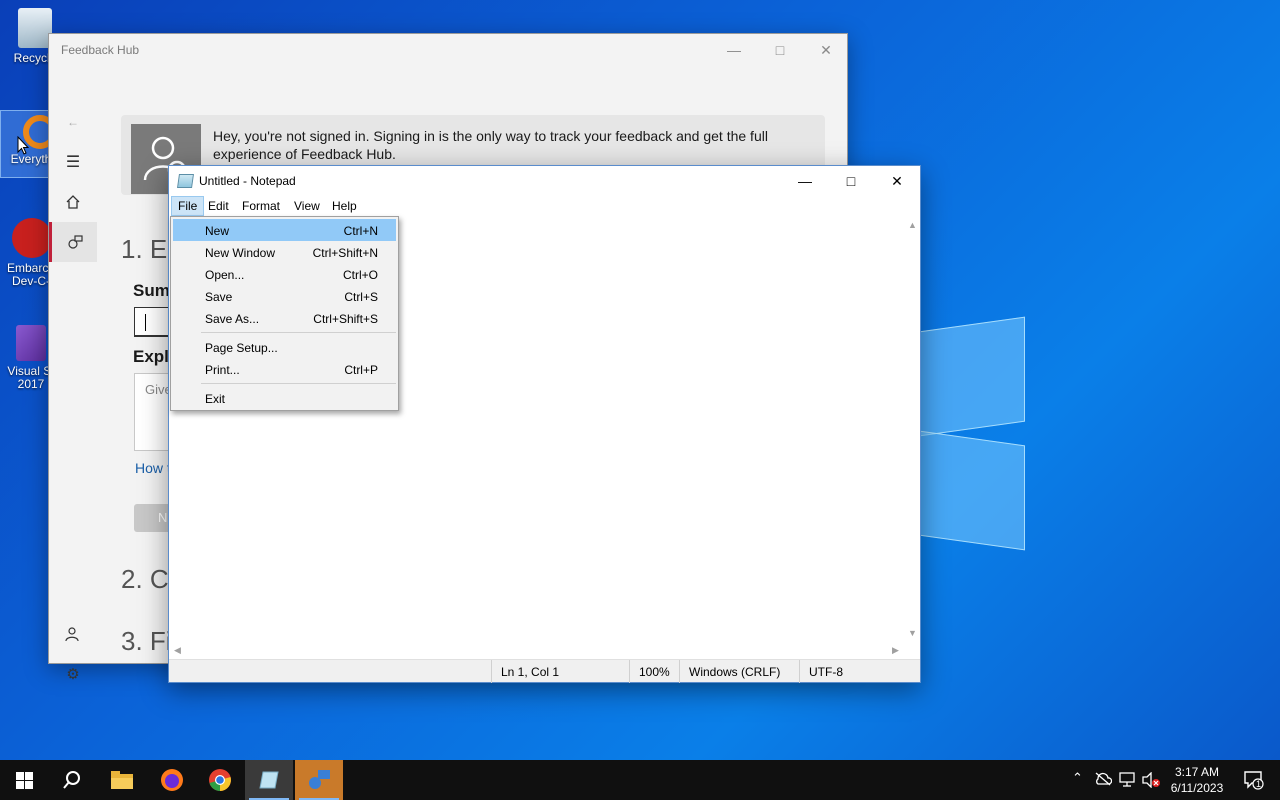 This screenshot has height=800, width=1280. Describe the element at coordinates (146, 641) in the screenshot. I see `step-3-heading: 3. Fi` at that location.